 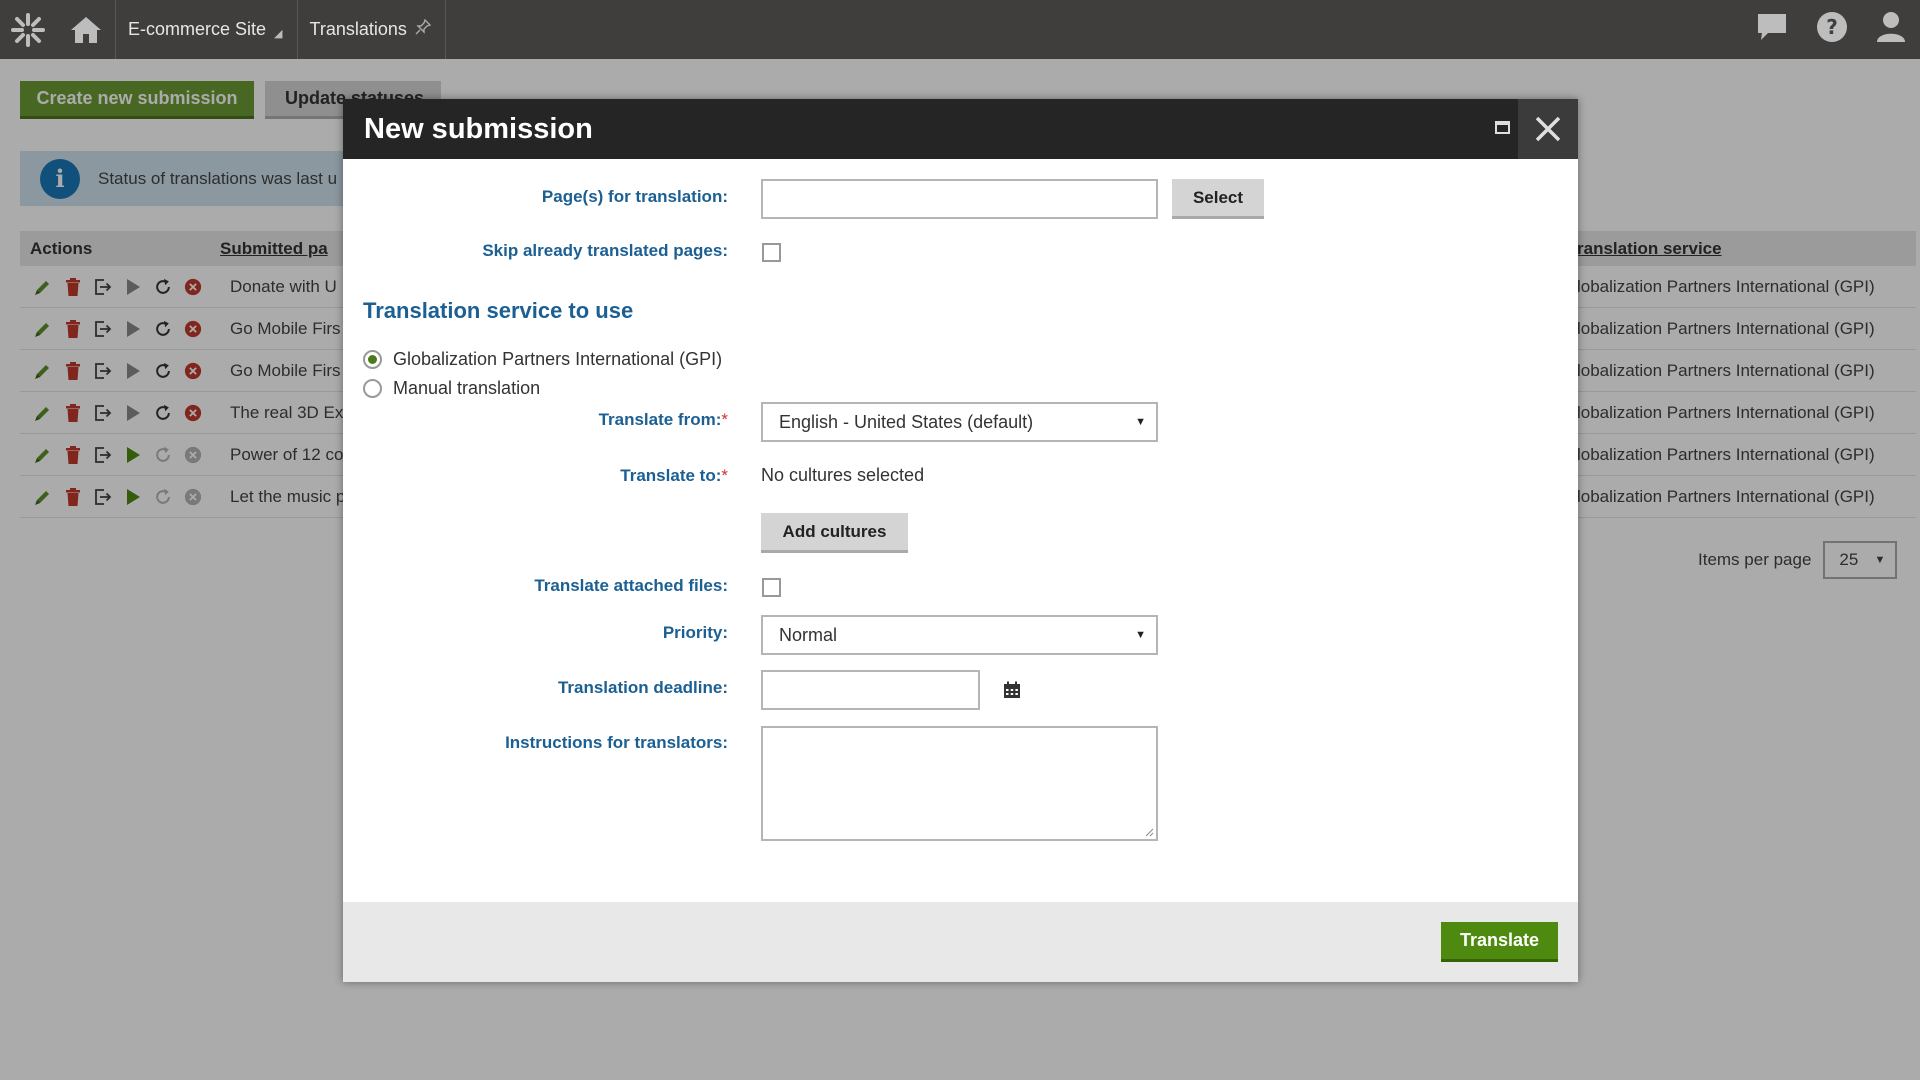 I want to click on resize-handle-icon, so click(x=1149, y=832).